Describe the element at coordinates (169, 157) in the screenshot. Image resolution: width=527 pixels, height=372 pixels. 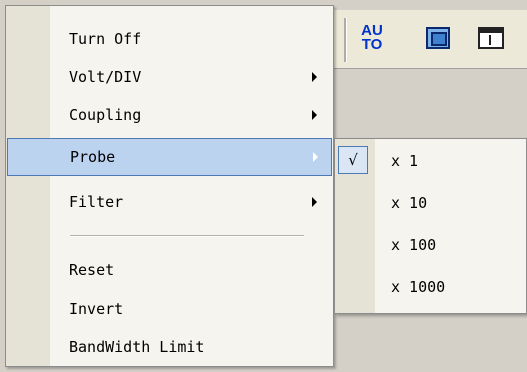
I see `menu-item-probe: Probe` at that location.